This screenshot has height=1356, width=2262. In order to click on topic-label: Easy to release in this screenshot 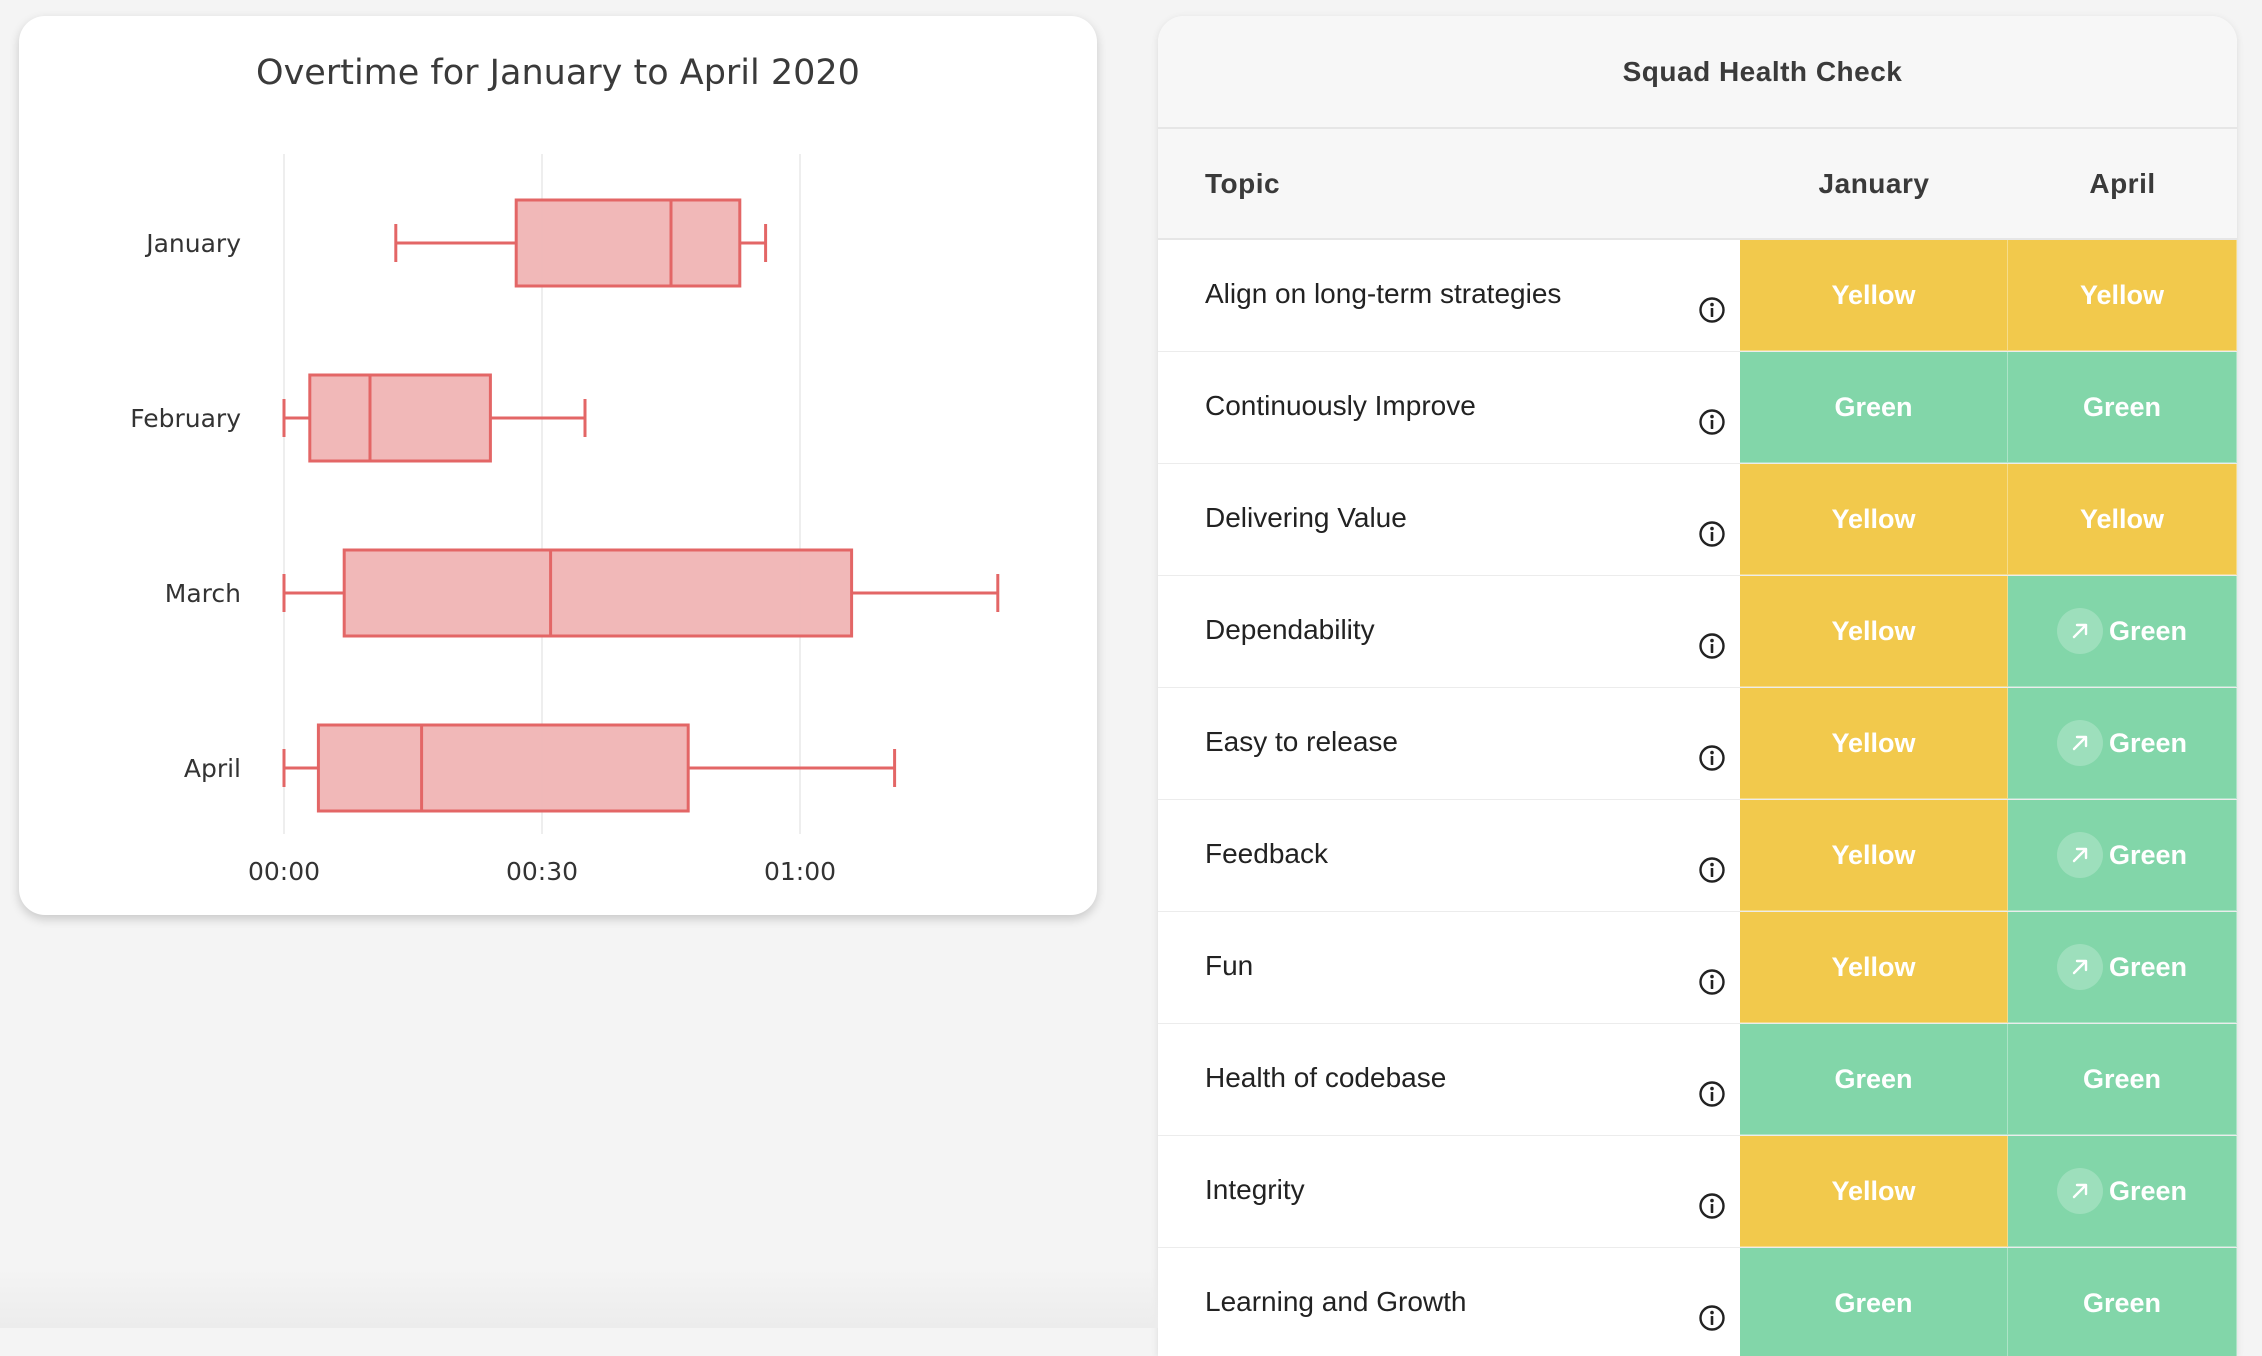, I will do `click(1301, 741)`.